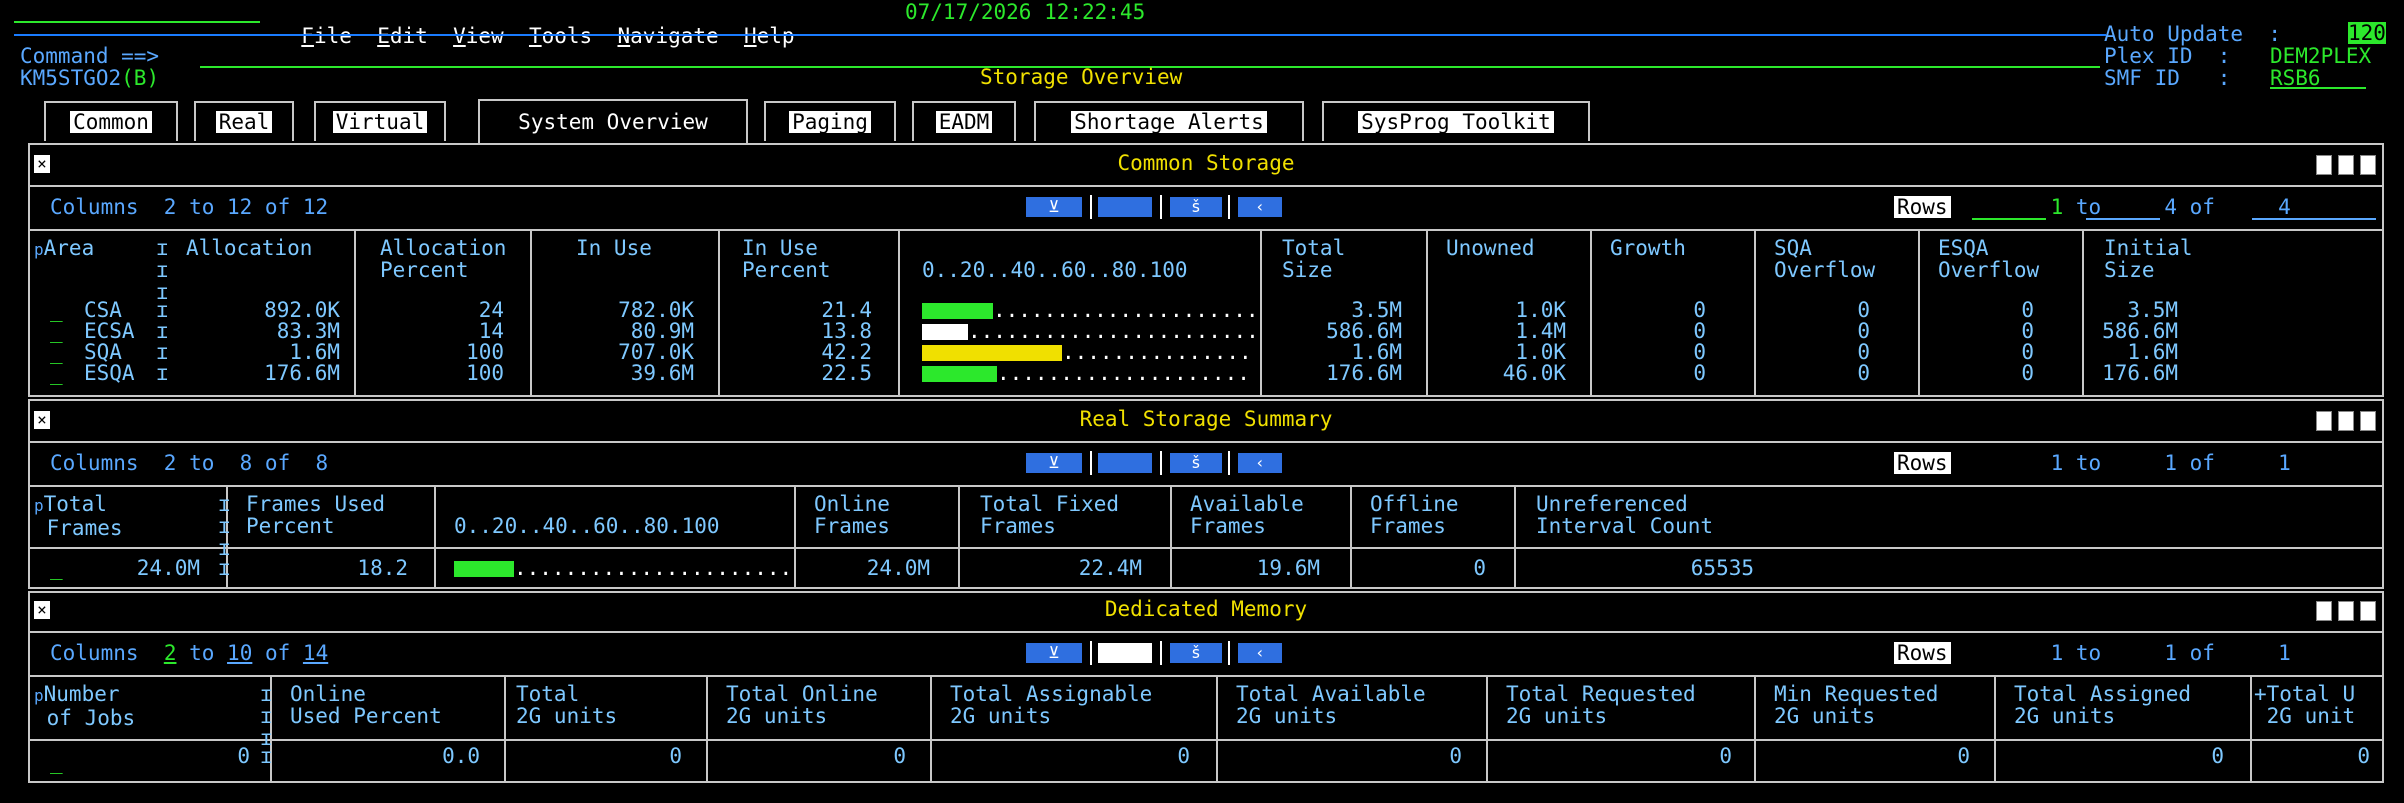  What do you see at coordinates (2102, 705) in the screenshot?
I see `header-total-assigned-2g-units: Total Assigned 2G units` at bounding box center [2102, 705].